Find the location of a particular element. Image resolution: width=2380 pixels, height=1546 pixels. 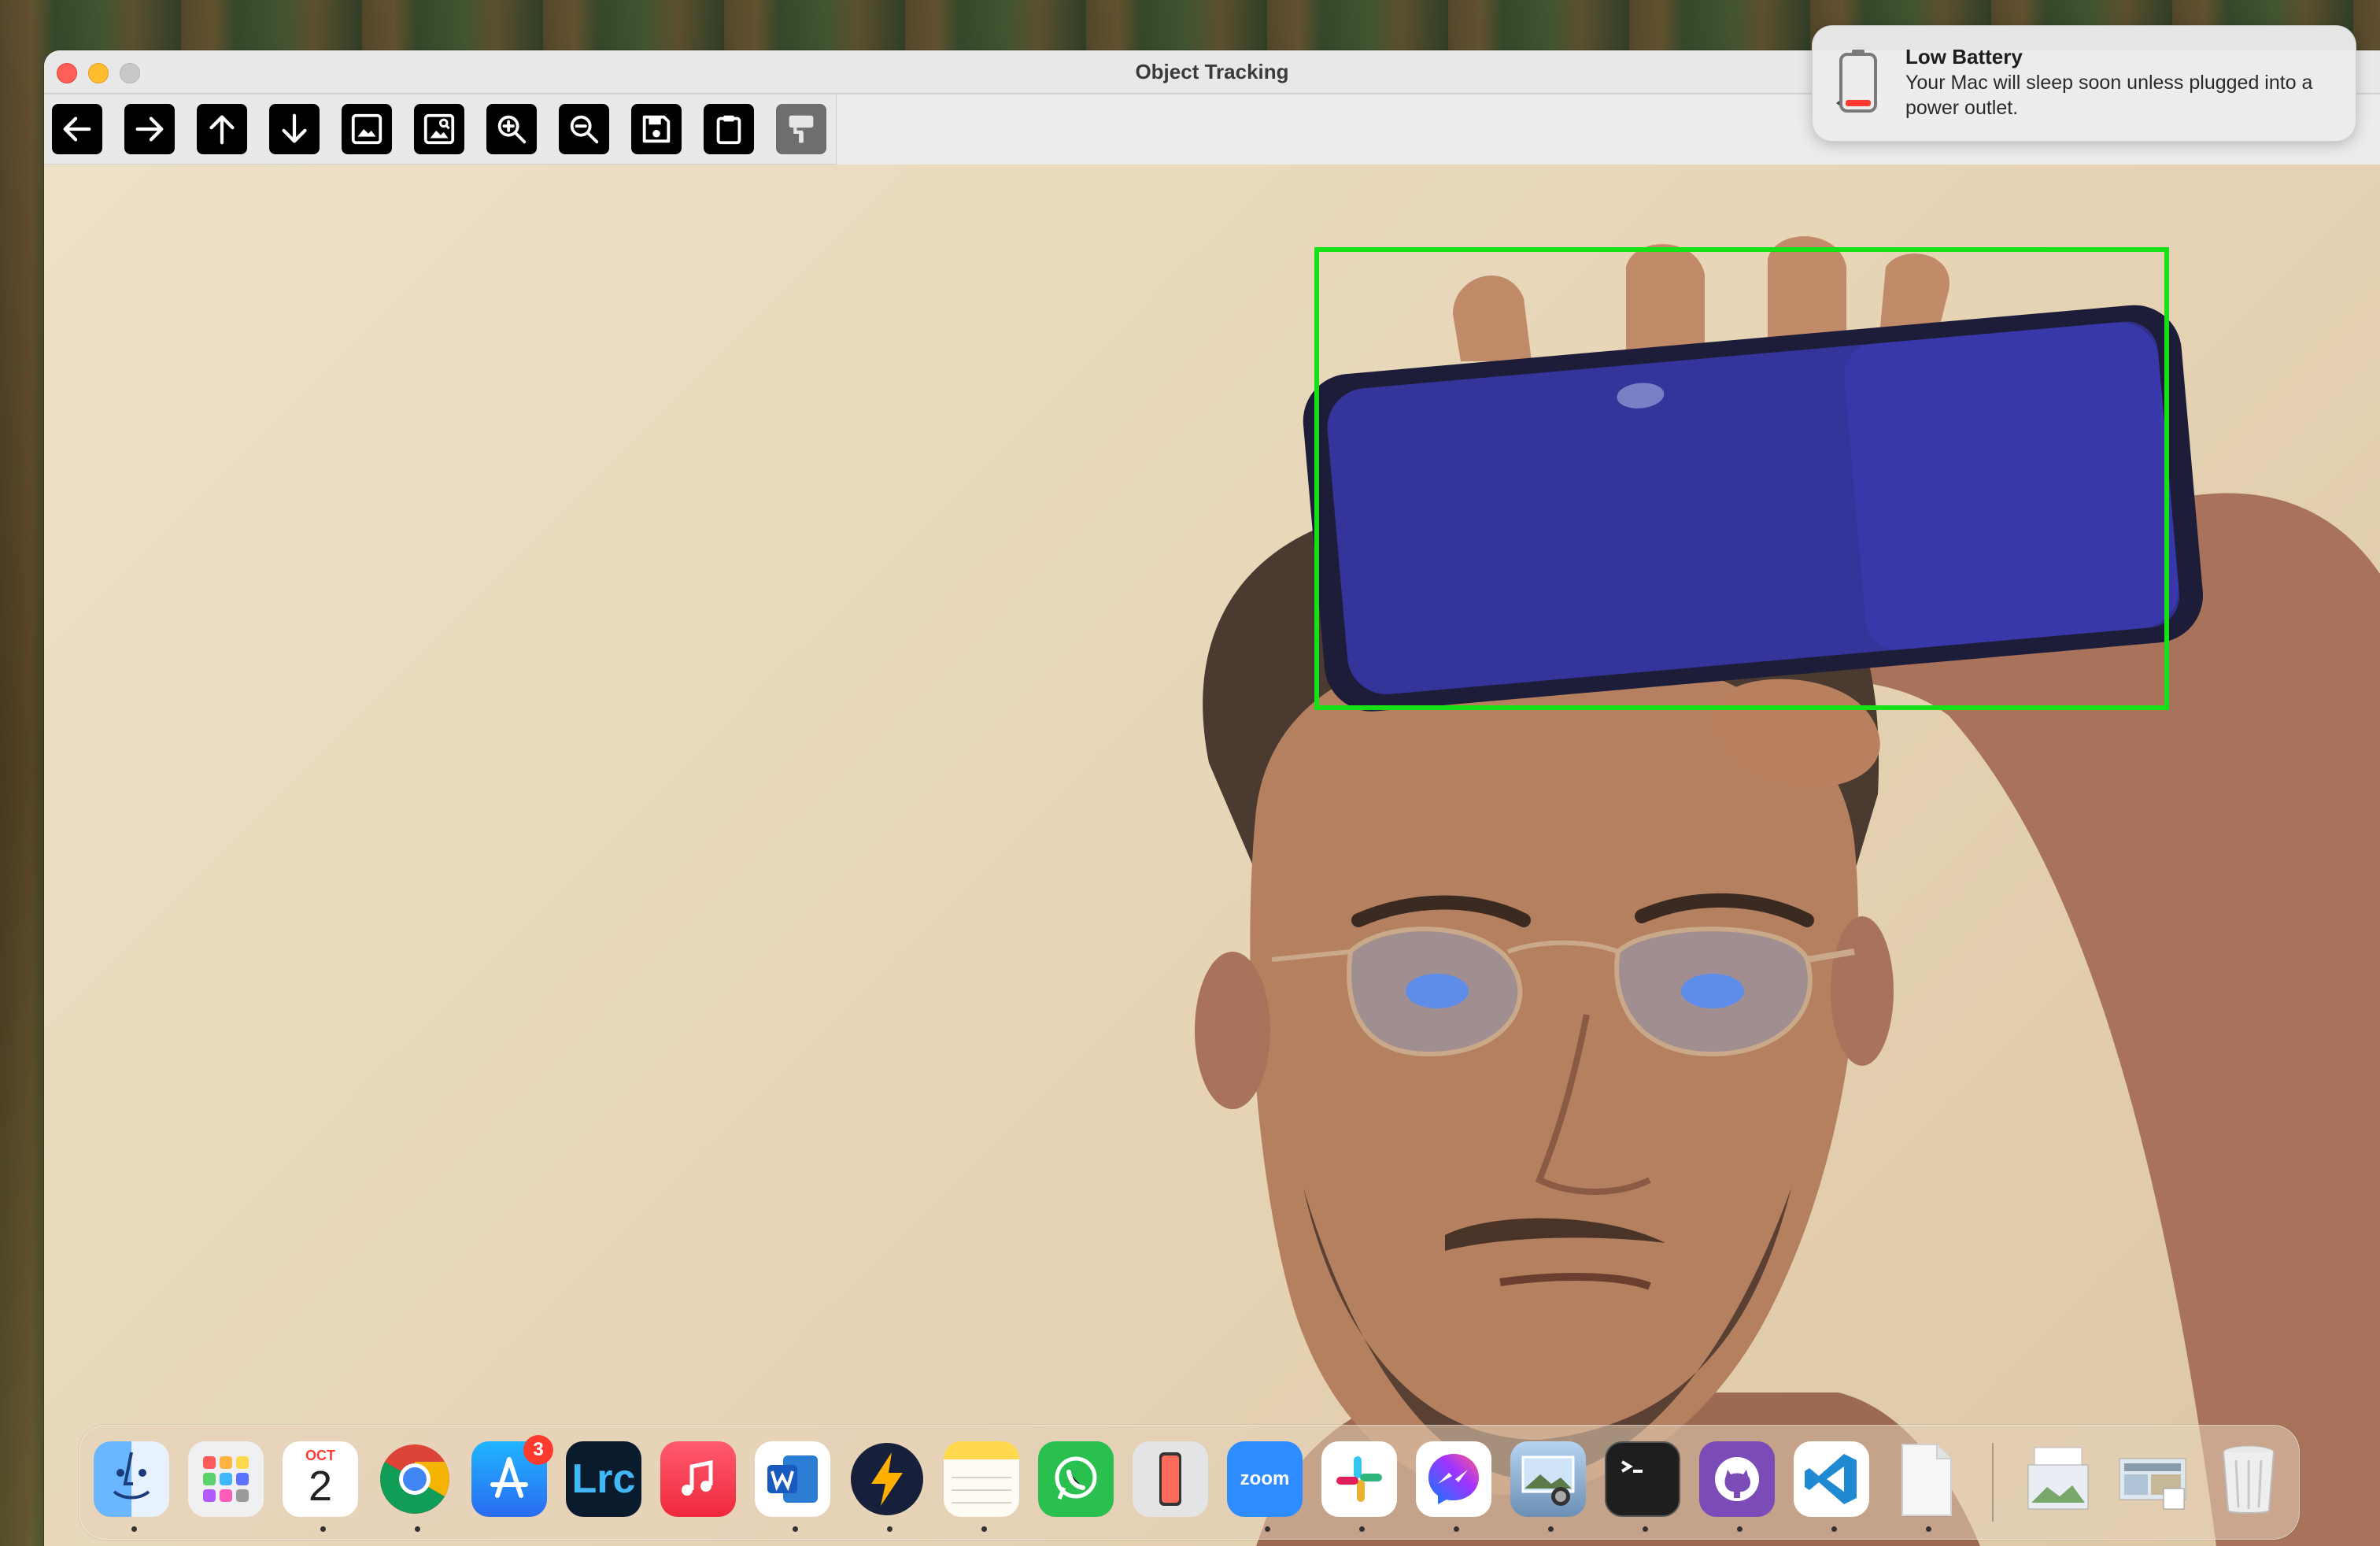

lightroom-label: Lrc is located at coordinates (603, 1479).